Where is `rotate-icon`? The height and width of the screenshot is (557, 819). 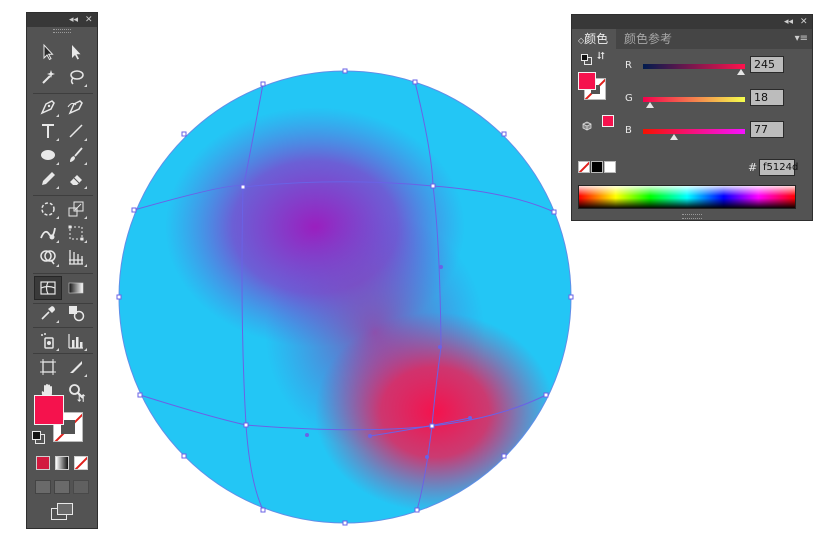 rotate-icon is located at coordinates (48, 209).